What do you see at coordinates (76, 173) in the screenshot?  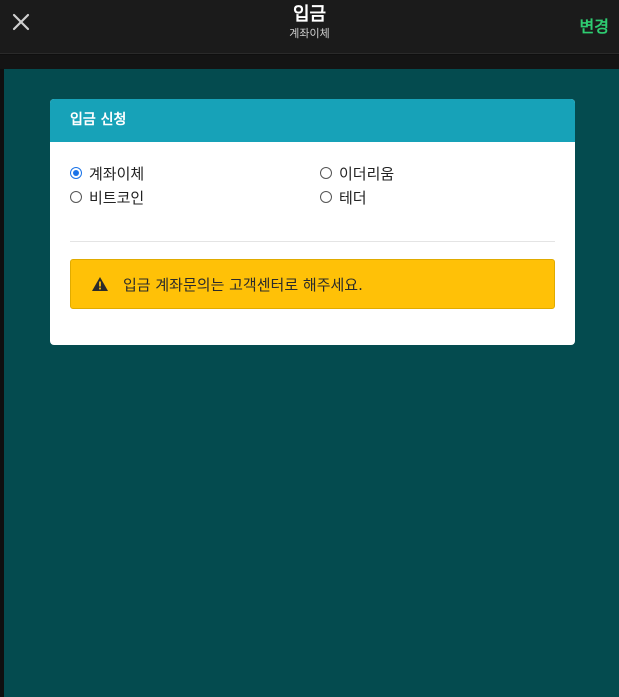 I see `radio-bank-transfer` at bounding box center [76, 173].